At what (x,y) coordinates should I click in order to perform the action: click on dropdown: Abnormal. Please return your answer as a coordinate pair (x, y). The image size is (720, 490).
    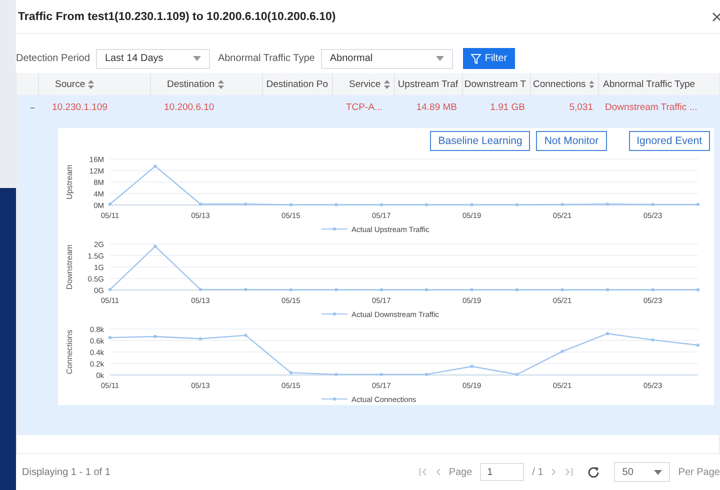
    Looking at the image, I should click on (386, 58).